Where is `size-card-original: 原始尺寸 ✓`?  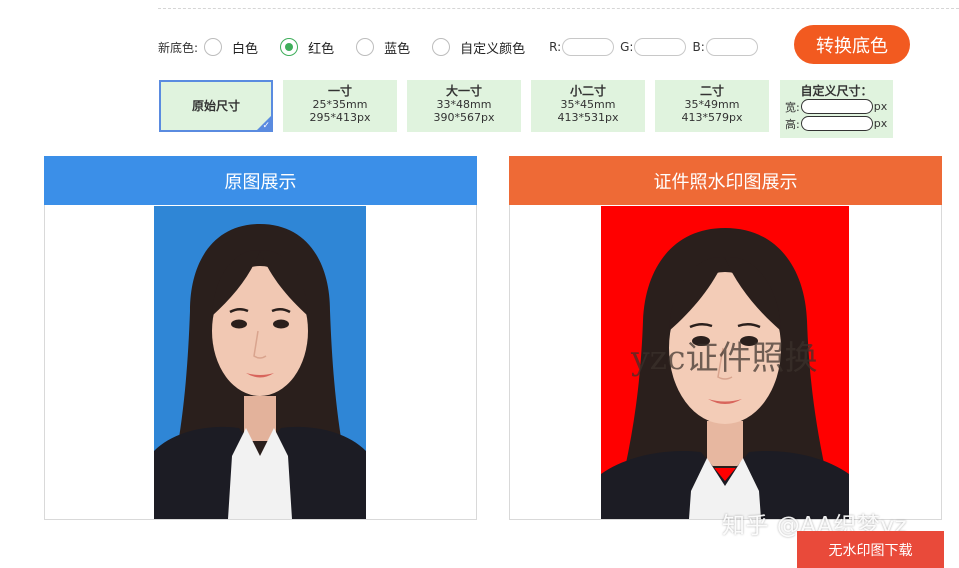 size-card-original: 原始尺寸 ✓ is located at coordinates (216, 106).